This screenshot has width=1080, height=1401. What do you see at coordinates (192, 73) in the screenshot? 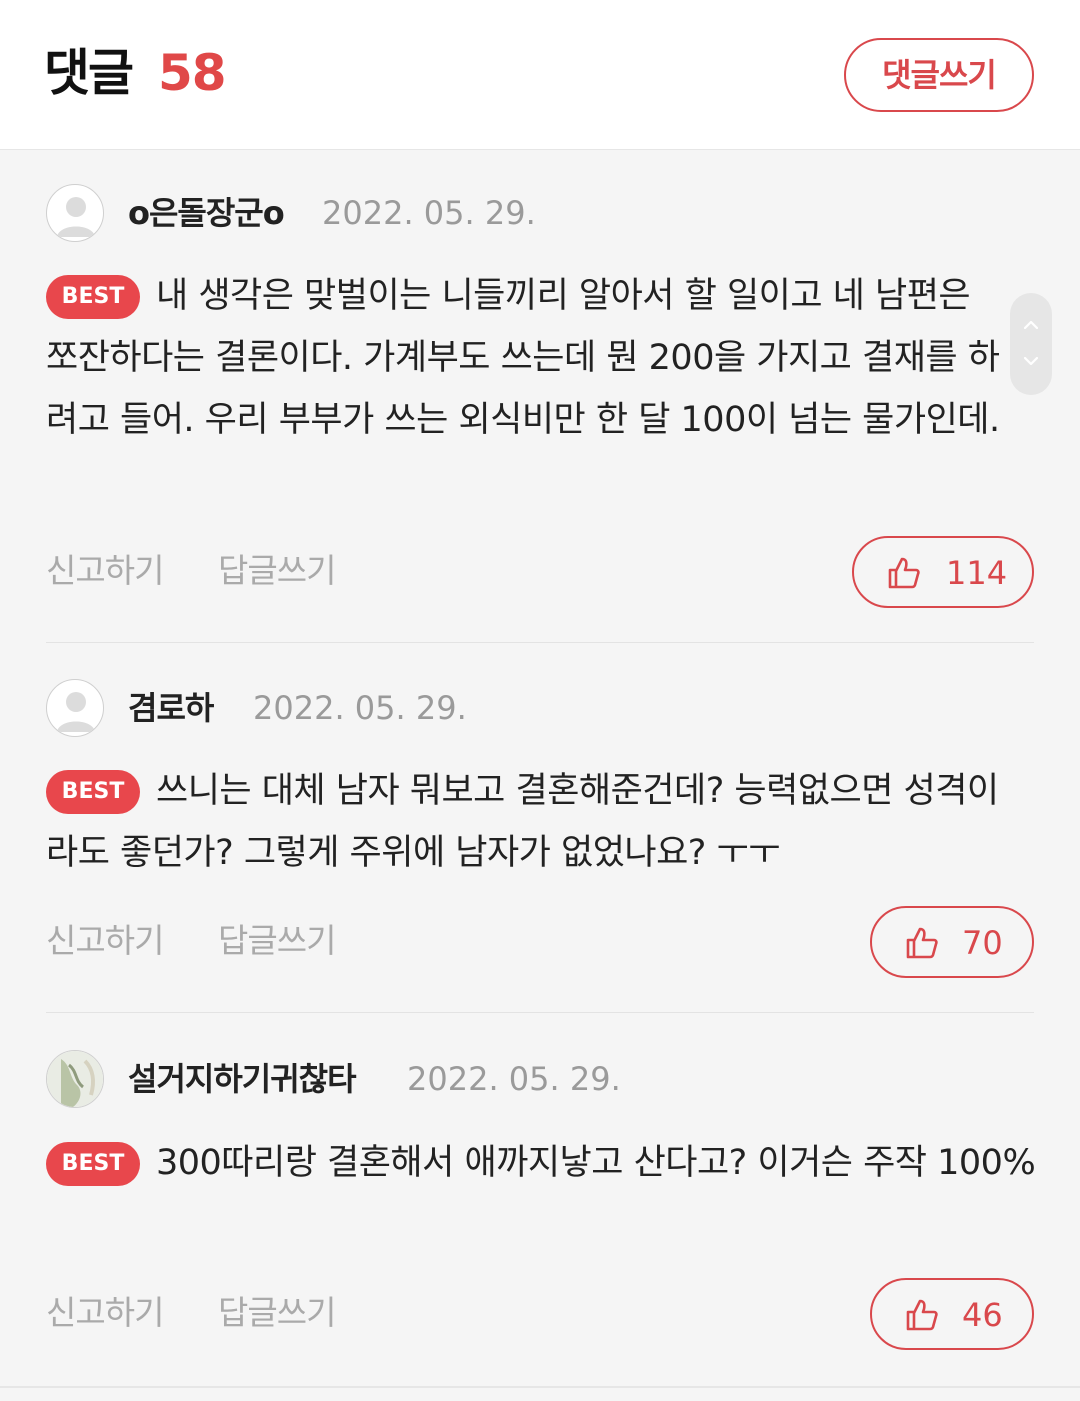
I see `comments-count: 58` at bounding box center [192, 73].